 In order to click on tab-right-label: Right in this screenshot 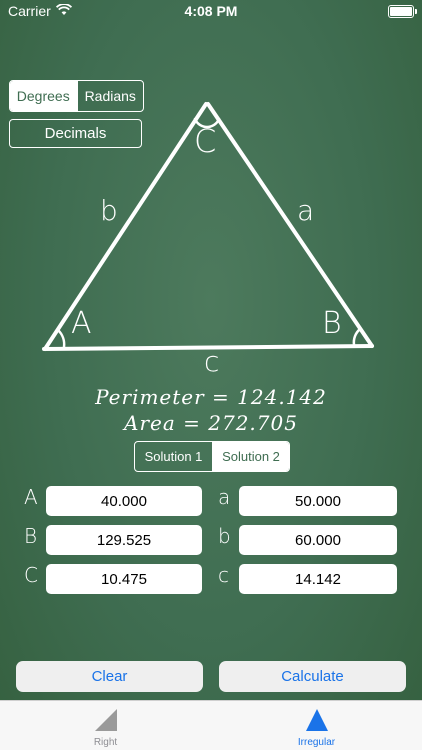, I will do `click(105, 742)`.